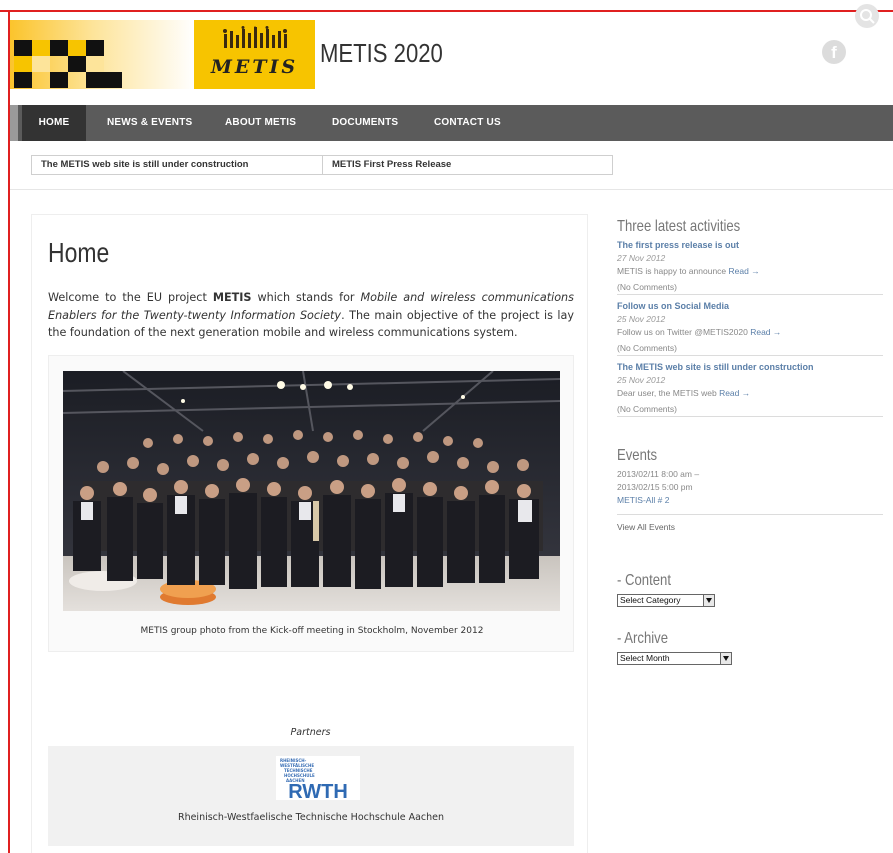  I want to click on archive-title: - Archive, so click(643, 638).